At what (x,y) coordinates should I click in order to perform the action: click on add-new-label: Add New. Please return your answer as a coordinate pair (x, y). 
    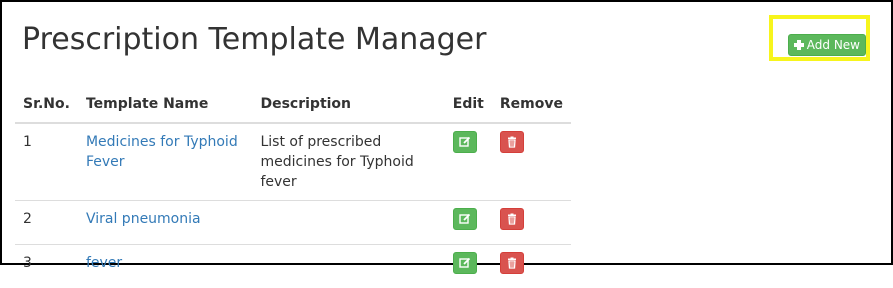
    Looking at the image, I should click on (833, 45).